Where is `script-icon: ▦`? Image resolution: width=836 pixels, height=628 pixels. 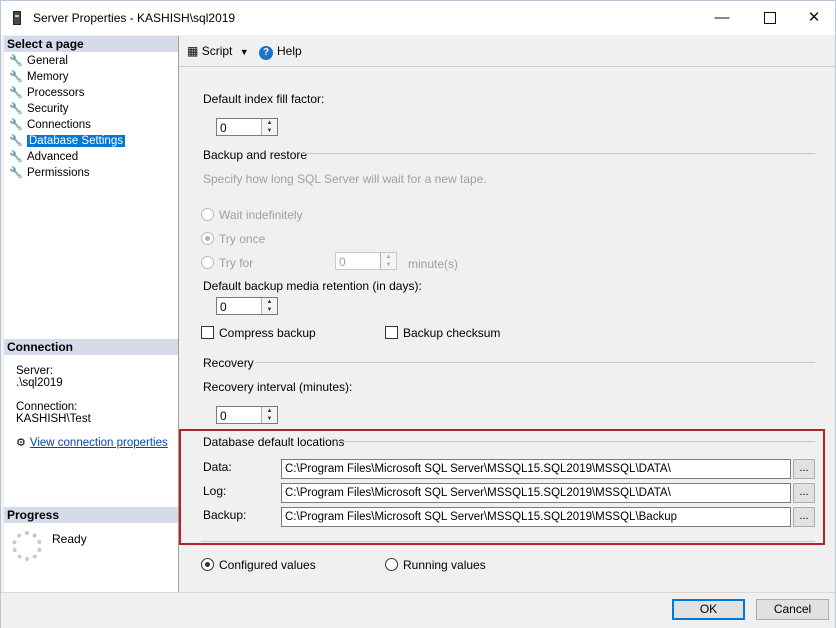 script-icon: ▦ is located at coordinates (193, 51).